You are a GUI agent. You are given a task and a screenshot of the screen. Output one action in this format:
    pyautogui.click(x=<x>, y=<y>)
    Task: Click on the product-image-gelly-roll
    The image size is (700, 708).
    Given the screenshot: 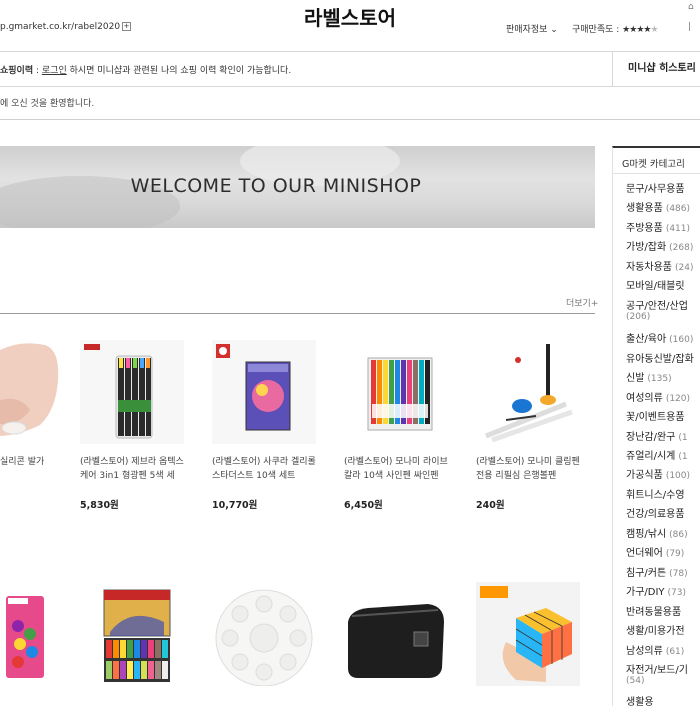 What is the action you would take?
    pyautogui.click(x=264, y=392)
    